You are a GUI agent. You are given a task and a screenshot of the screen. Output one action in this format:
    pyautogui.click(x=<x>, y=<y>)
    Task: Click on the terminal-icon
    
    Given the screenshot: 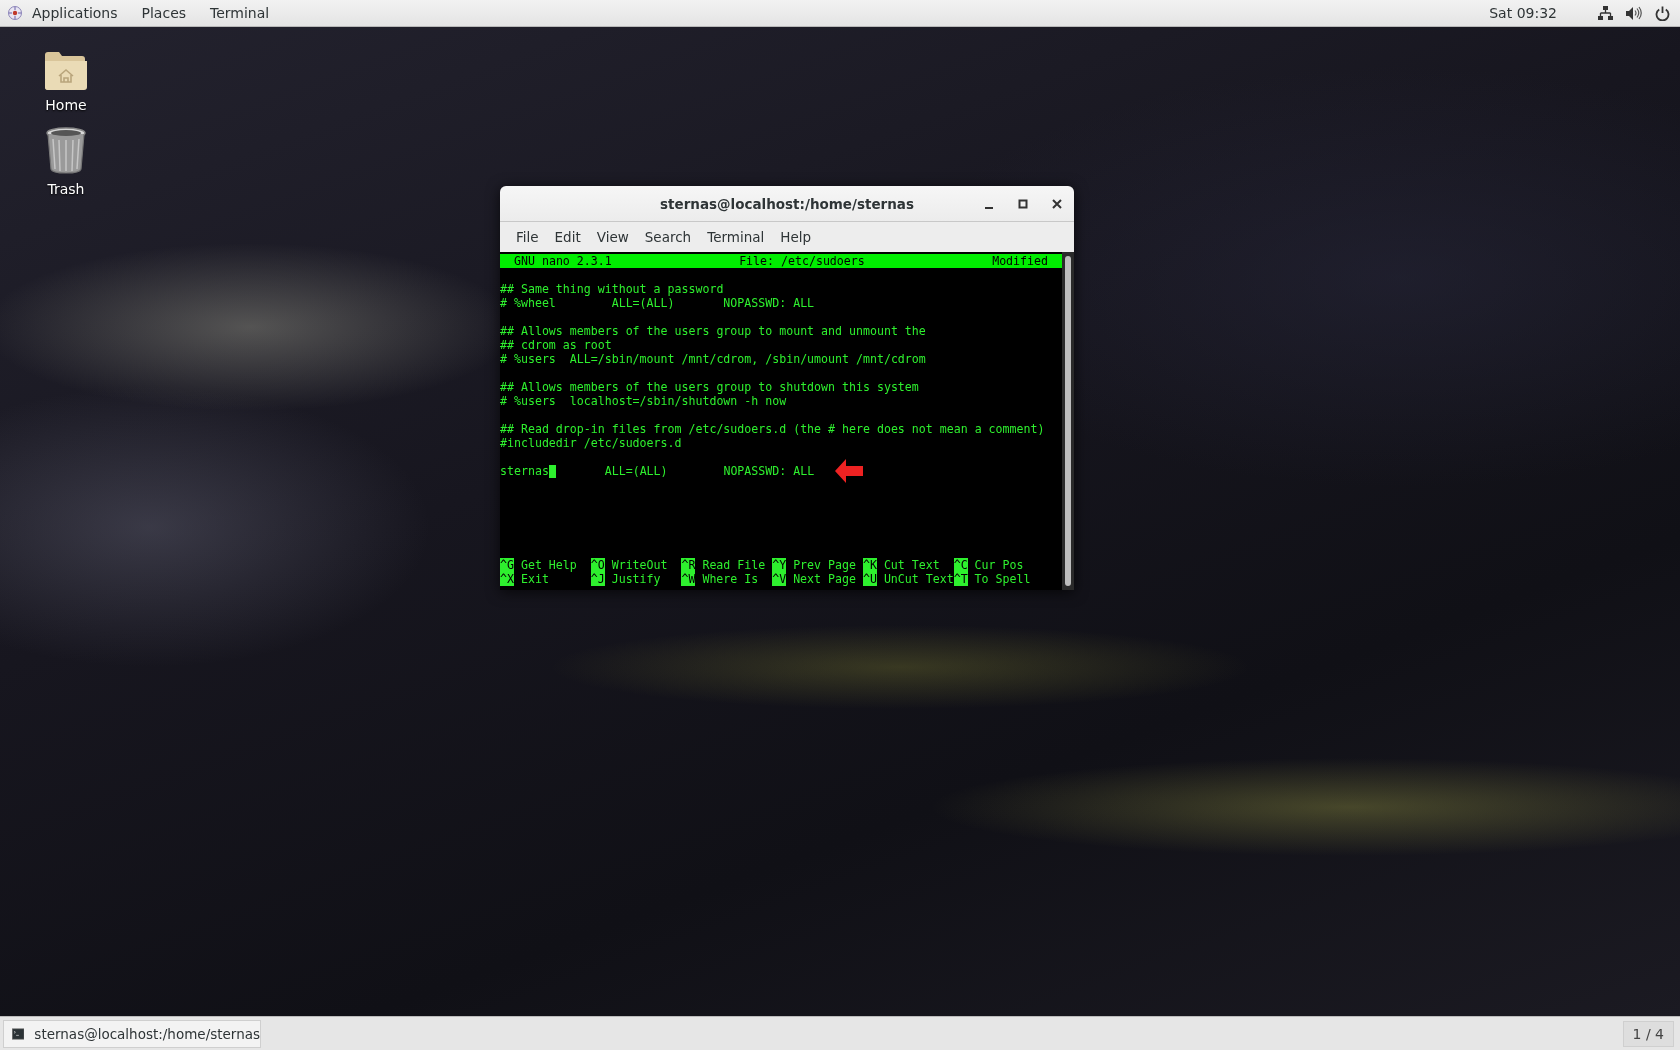 What is the action you would take?
    pyautogui.click(x=18, y=1033)
    